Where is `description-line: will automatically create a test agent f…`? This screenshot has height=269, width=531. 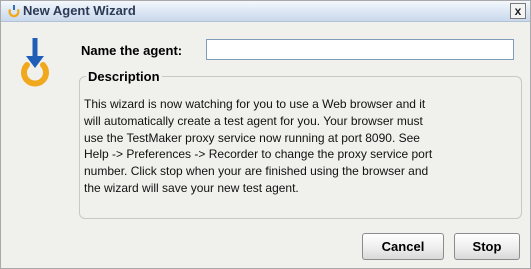 description-line: will automatically create a test agent f… is located at coordinates (253, 120).